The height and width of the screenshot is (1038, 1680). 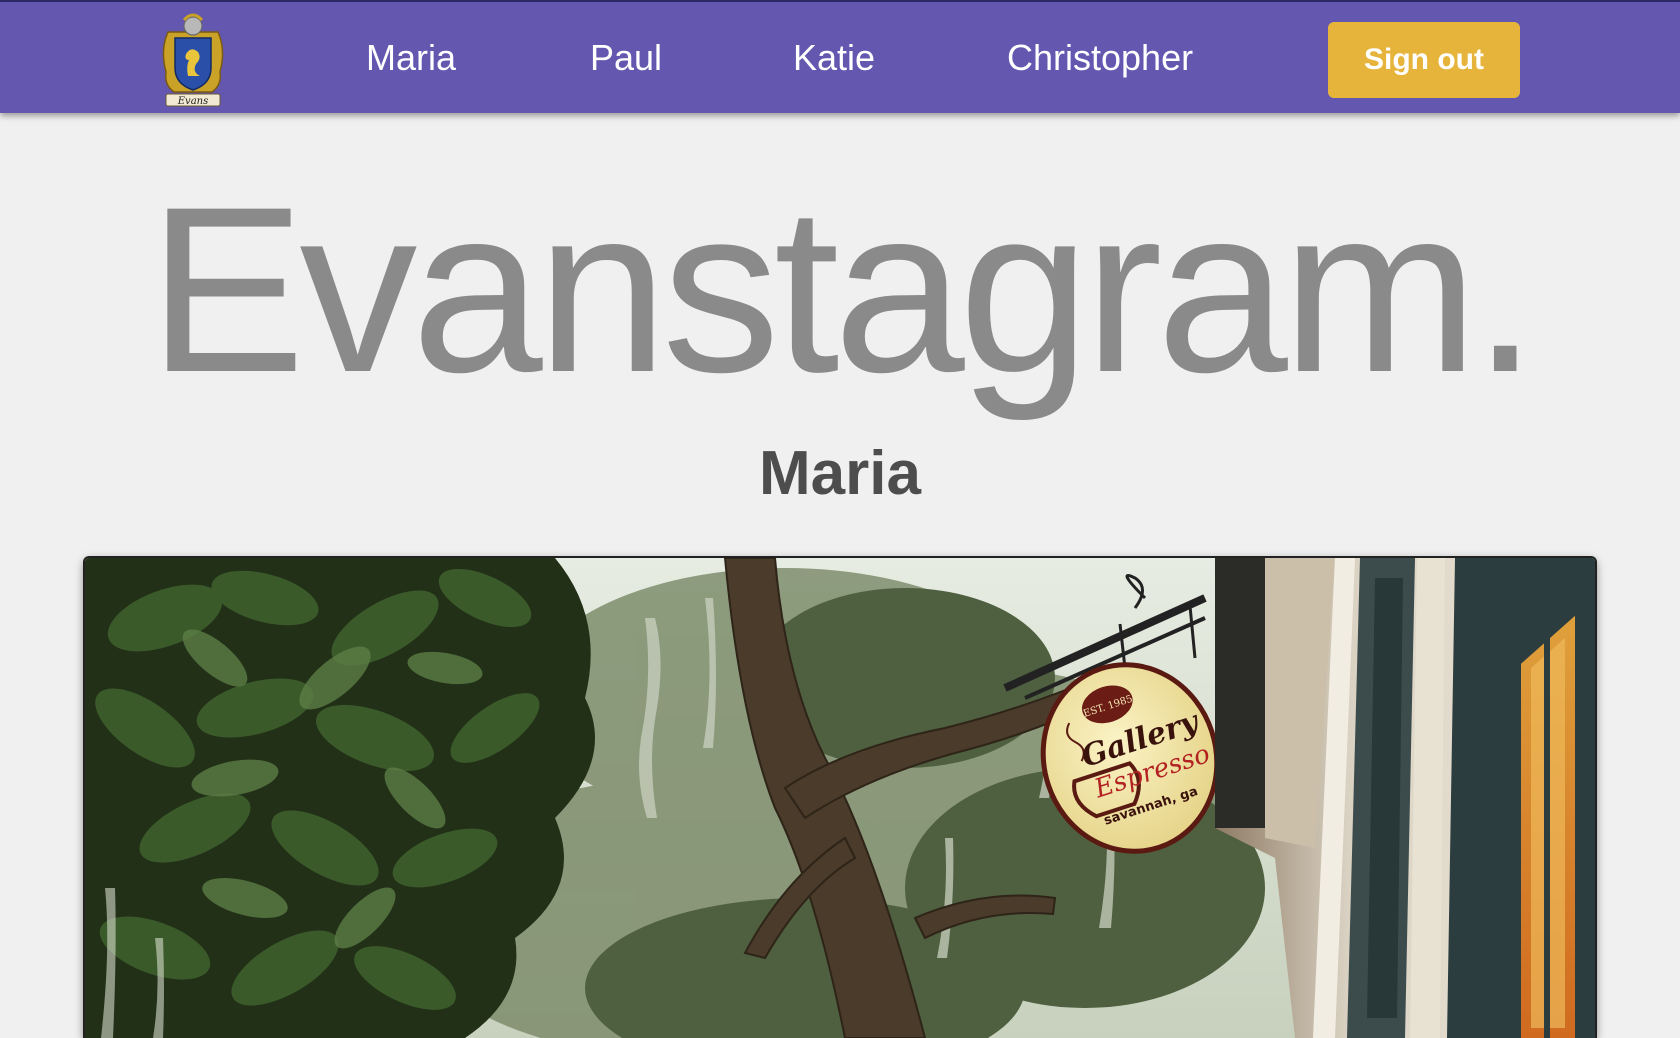 I want to click on nav-link-katie: Katie, so click(x=834, y=58).